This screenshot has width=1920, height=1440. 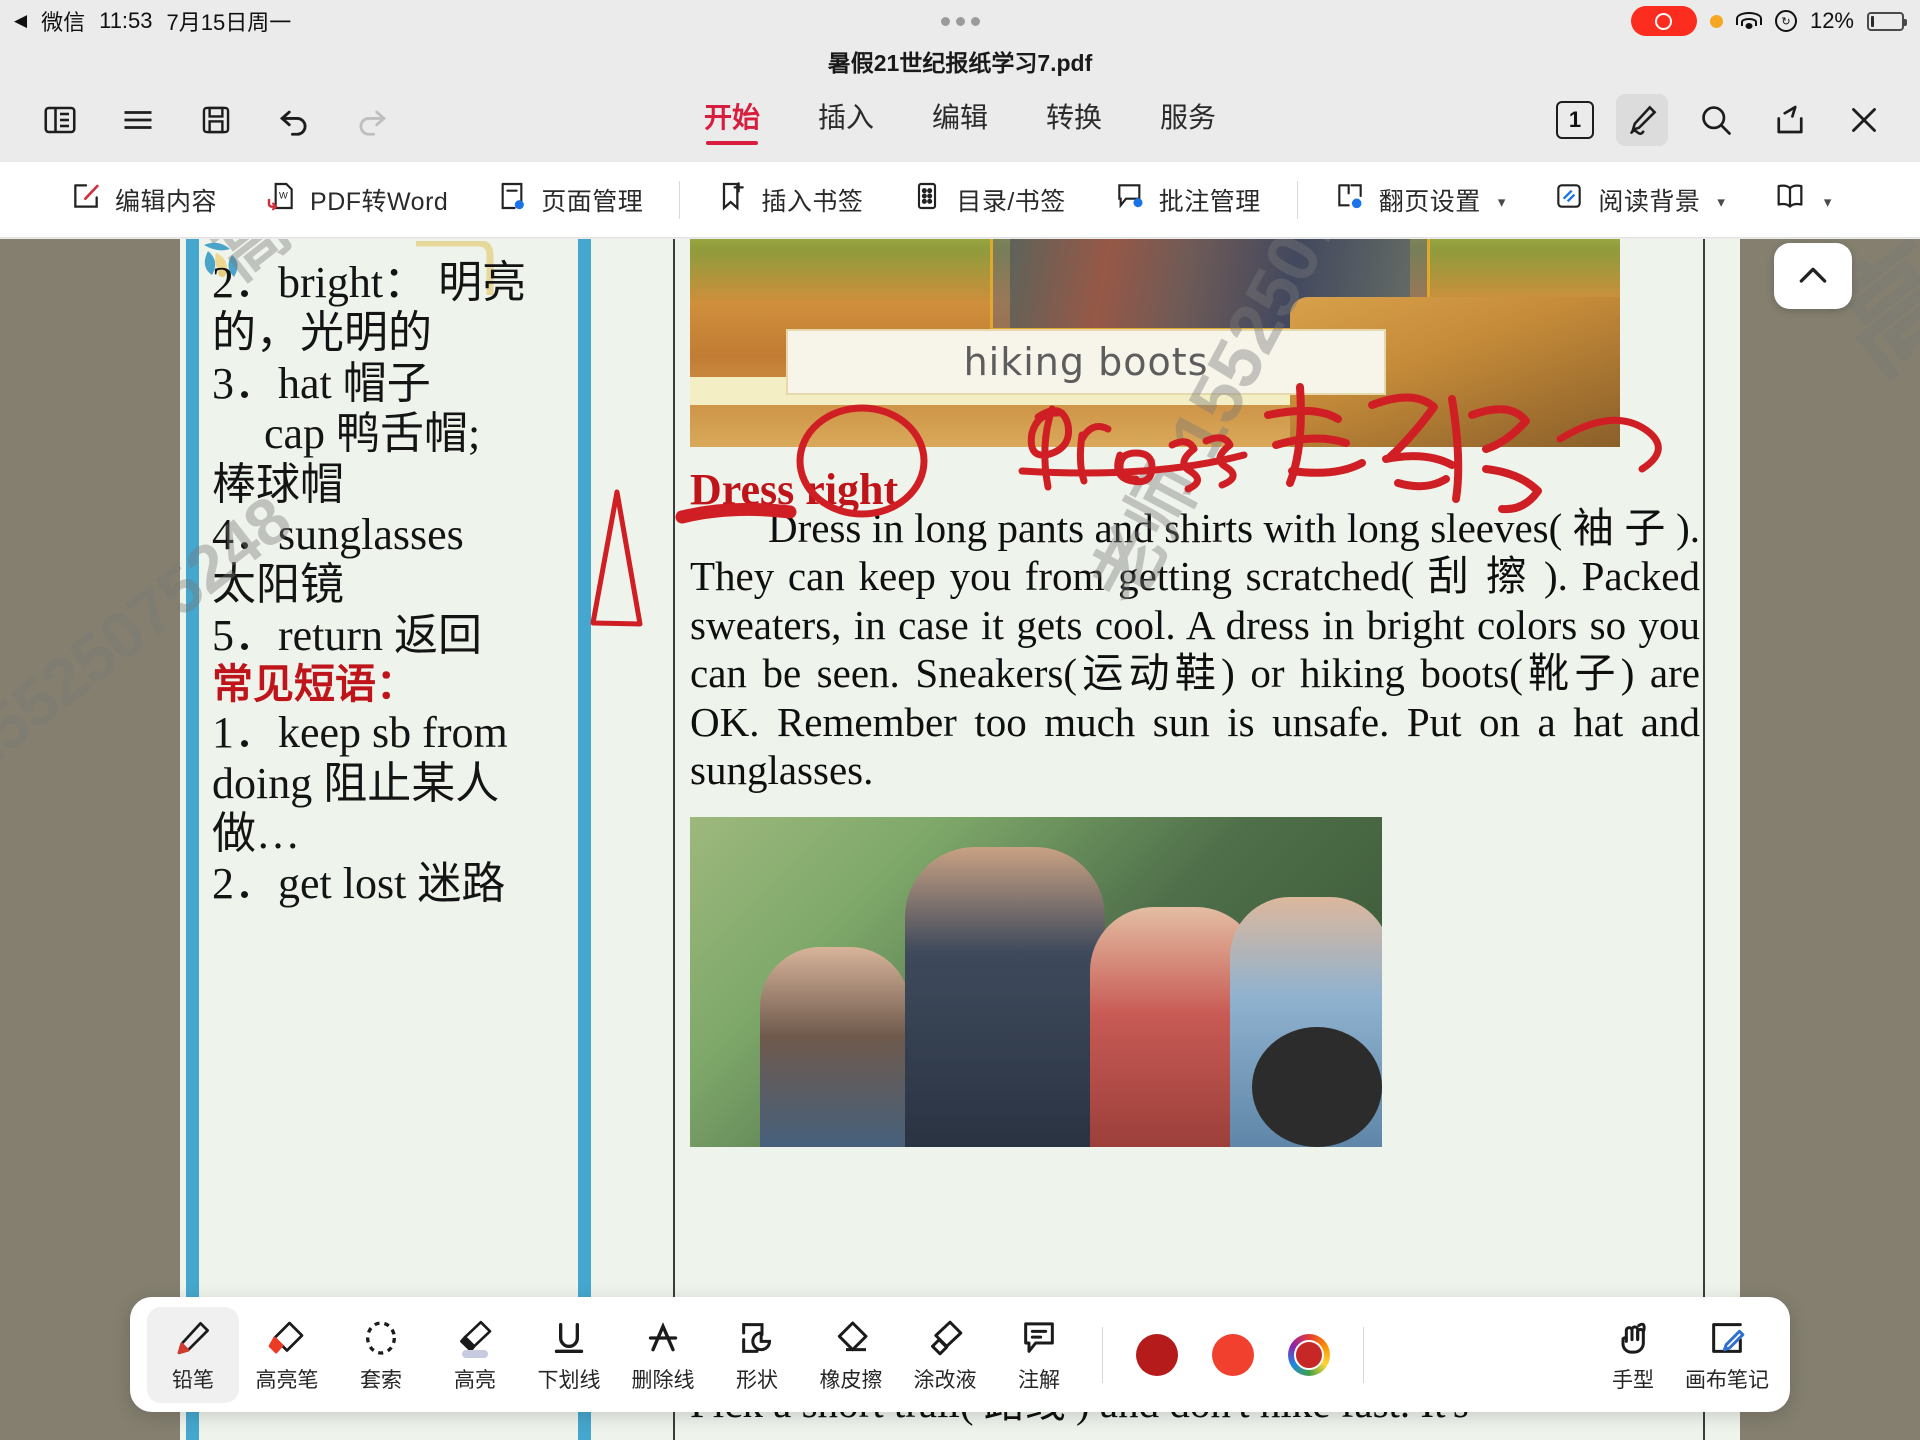 I want to click on tool-highlight: 高亮, so click(x=475, y=1355).